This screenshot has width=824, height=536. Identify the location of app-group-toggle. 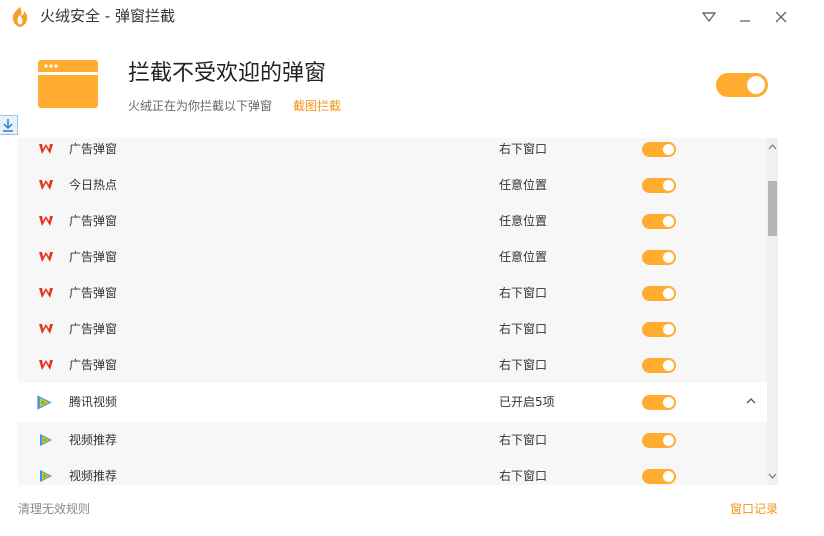
(659, 402).